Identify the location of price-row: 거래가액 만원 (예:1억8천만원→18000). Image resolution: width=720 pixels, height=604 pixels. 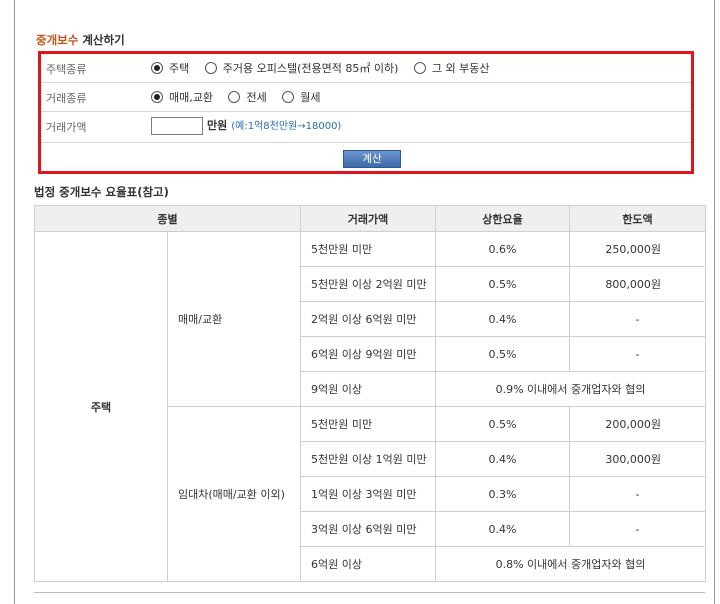
(366, 127).